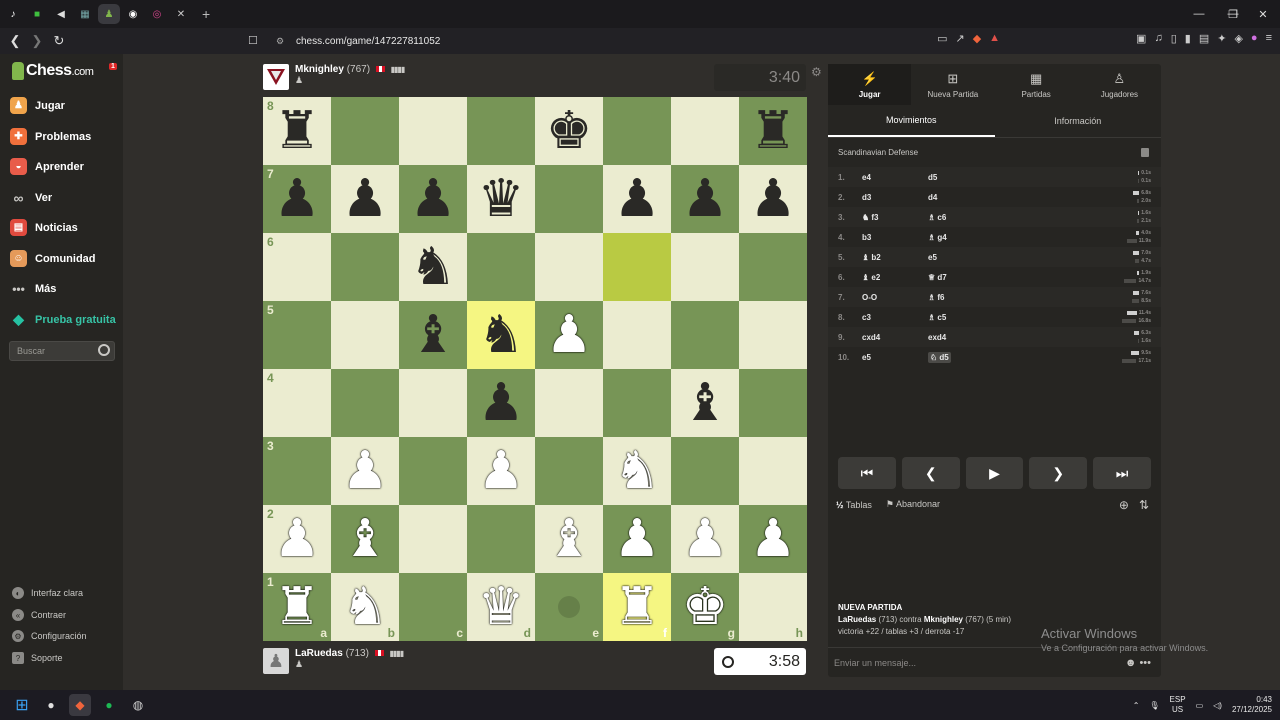 This screenshot has width=1280, height=720. I want to click on white-queen-piece: ♛, so click(501, 607).